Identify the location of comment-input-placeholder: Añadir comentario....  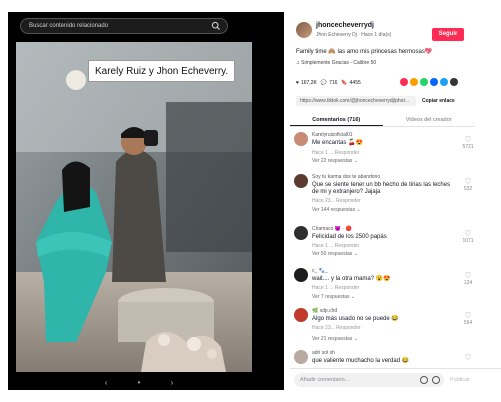
(325, 380).